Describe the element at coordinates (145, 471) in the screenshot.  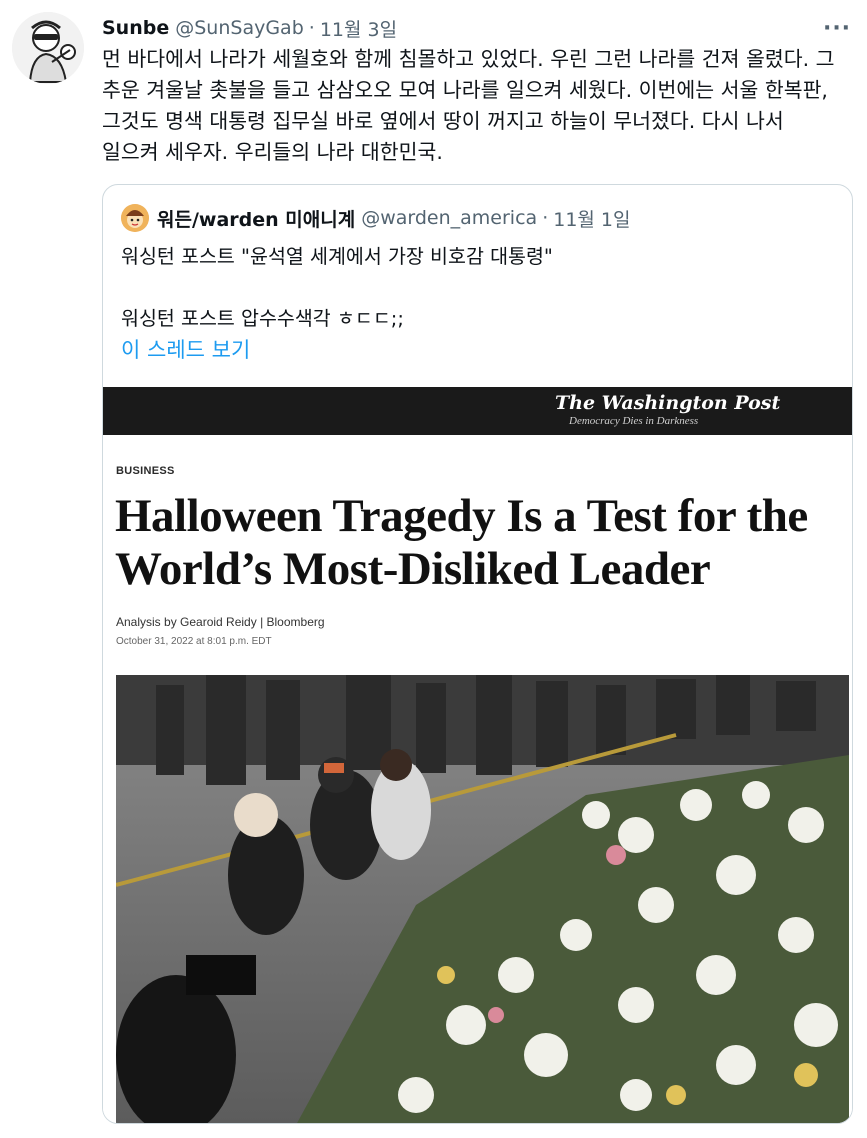
I see `article-section: BUSINESS` at that location.